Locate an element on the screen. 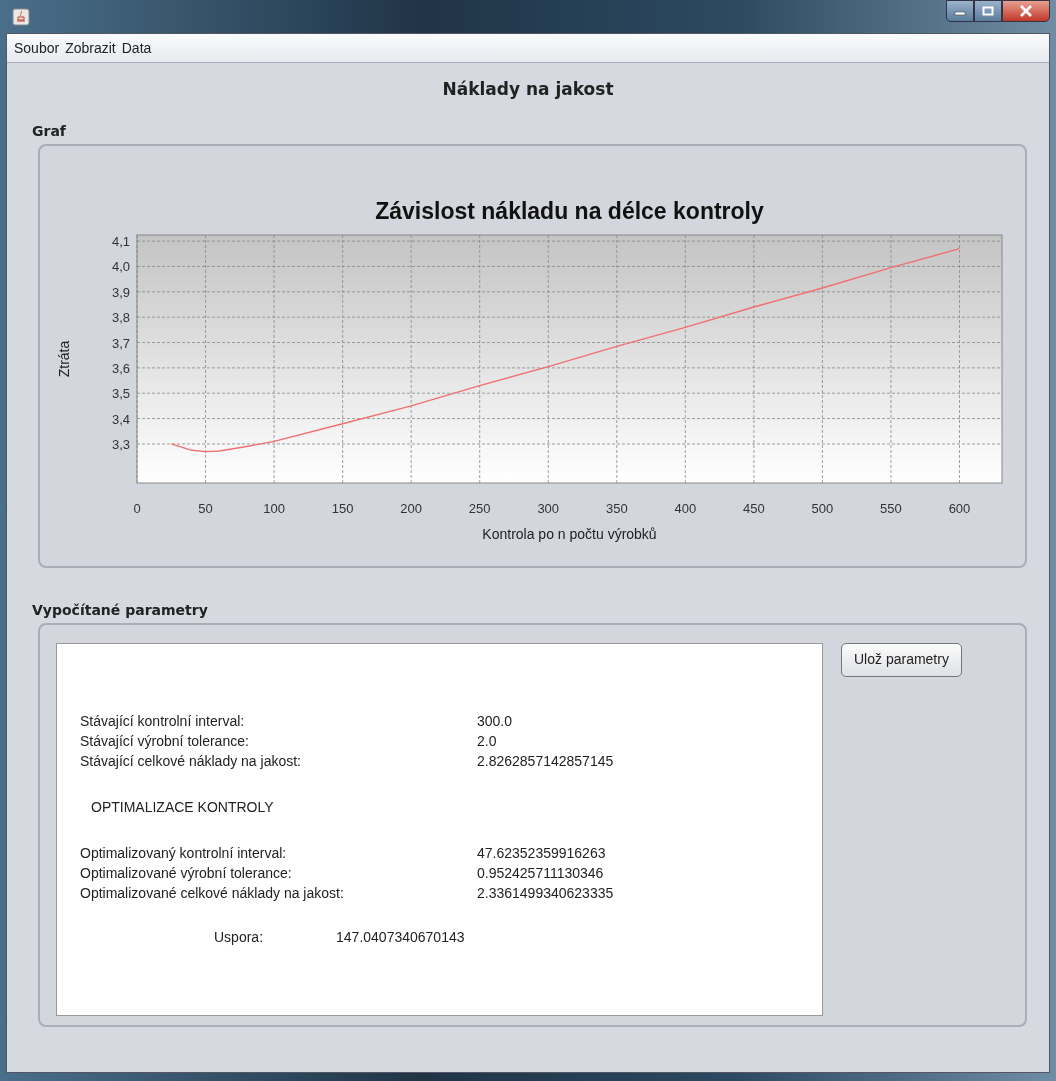 The width and height of the screenshot is (1056, 1081). close-button is located at coordinates (1026, 11).